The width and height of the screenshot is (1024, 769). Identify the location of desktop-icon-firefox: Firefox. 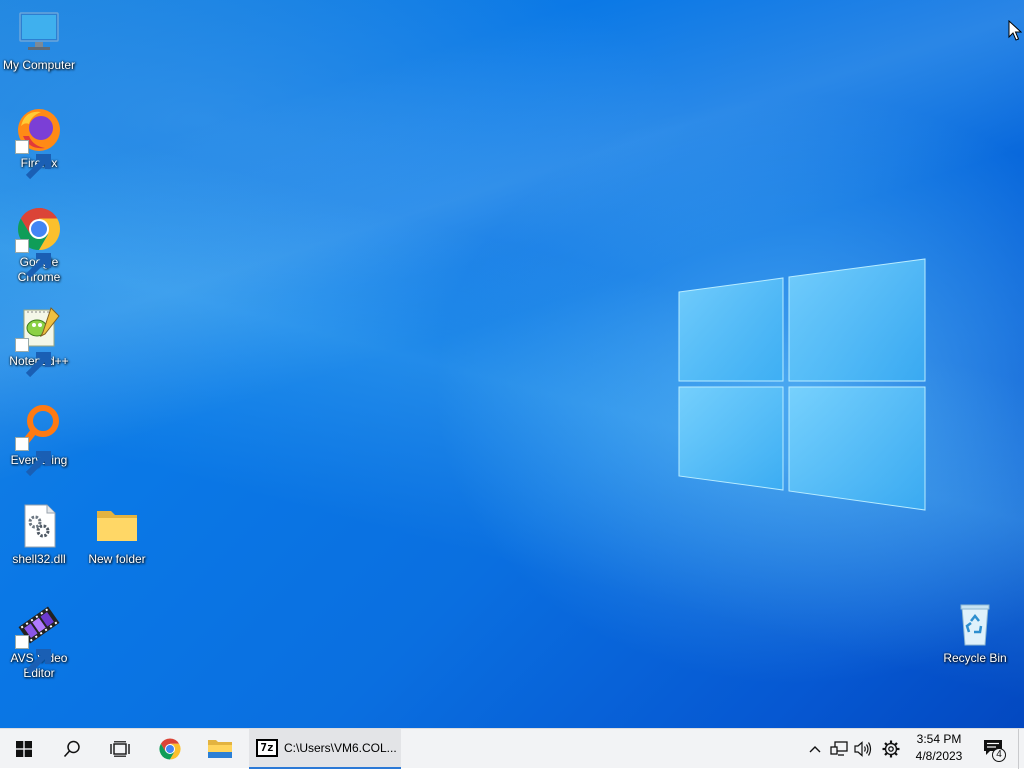
(39, 143).